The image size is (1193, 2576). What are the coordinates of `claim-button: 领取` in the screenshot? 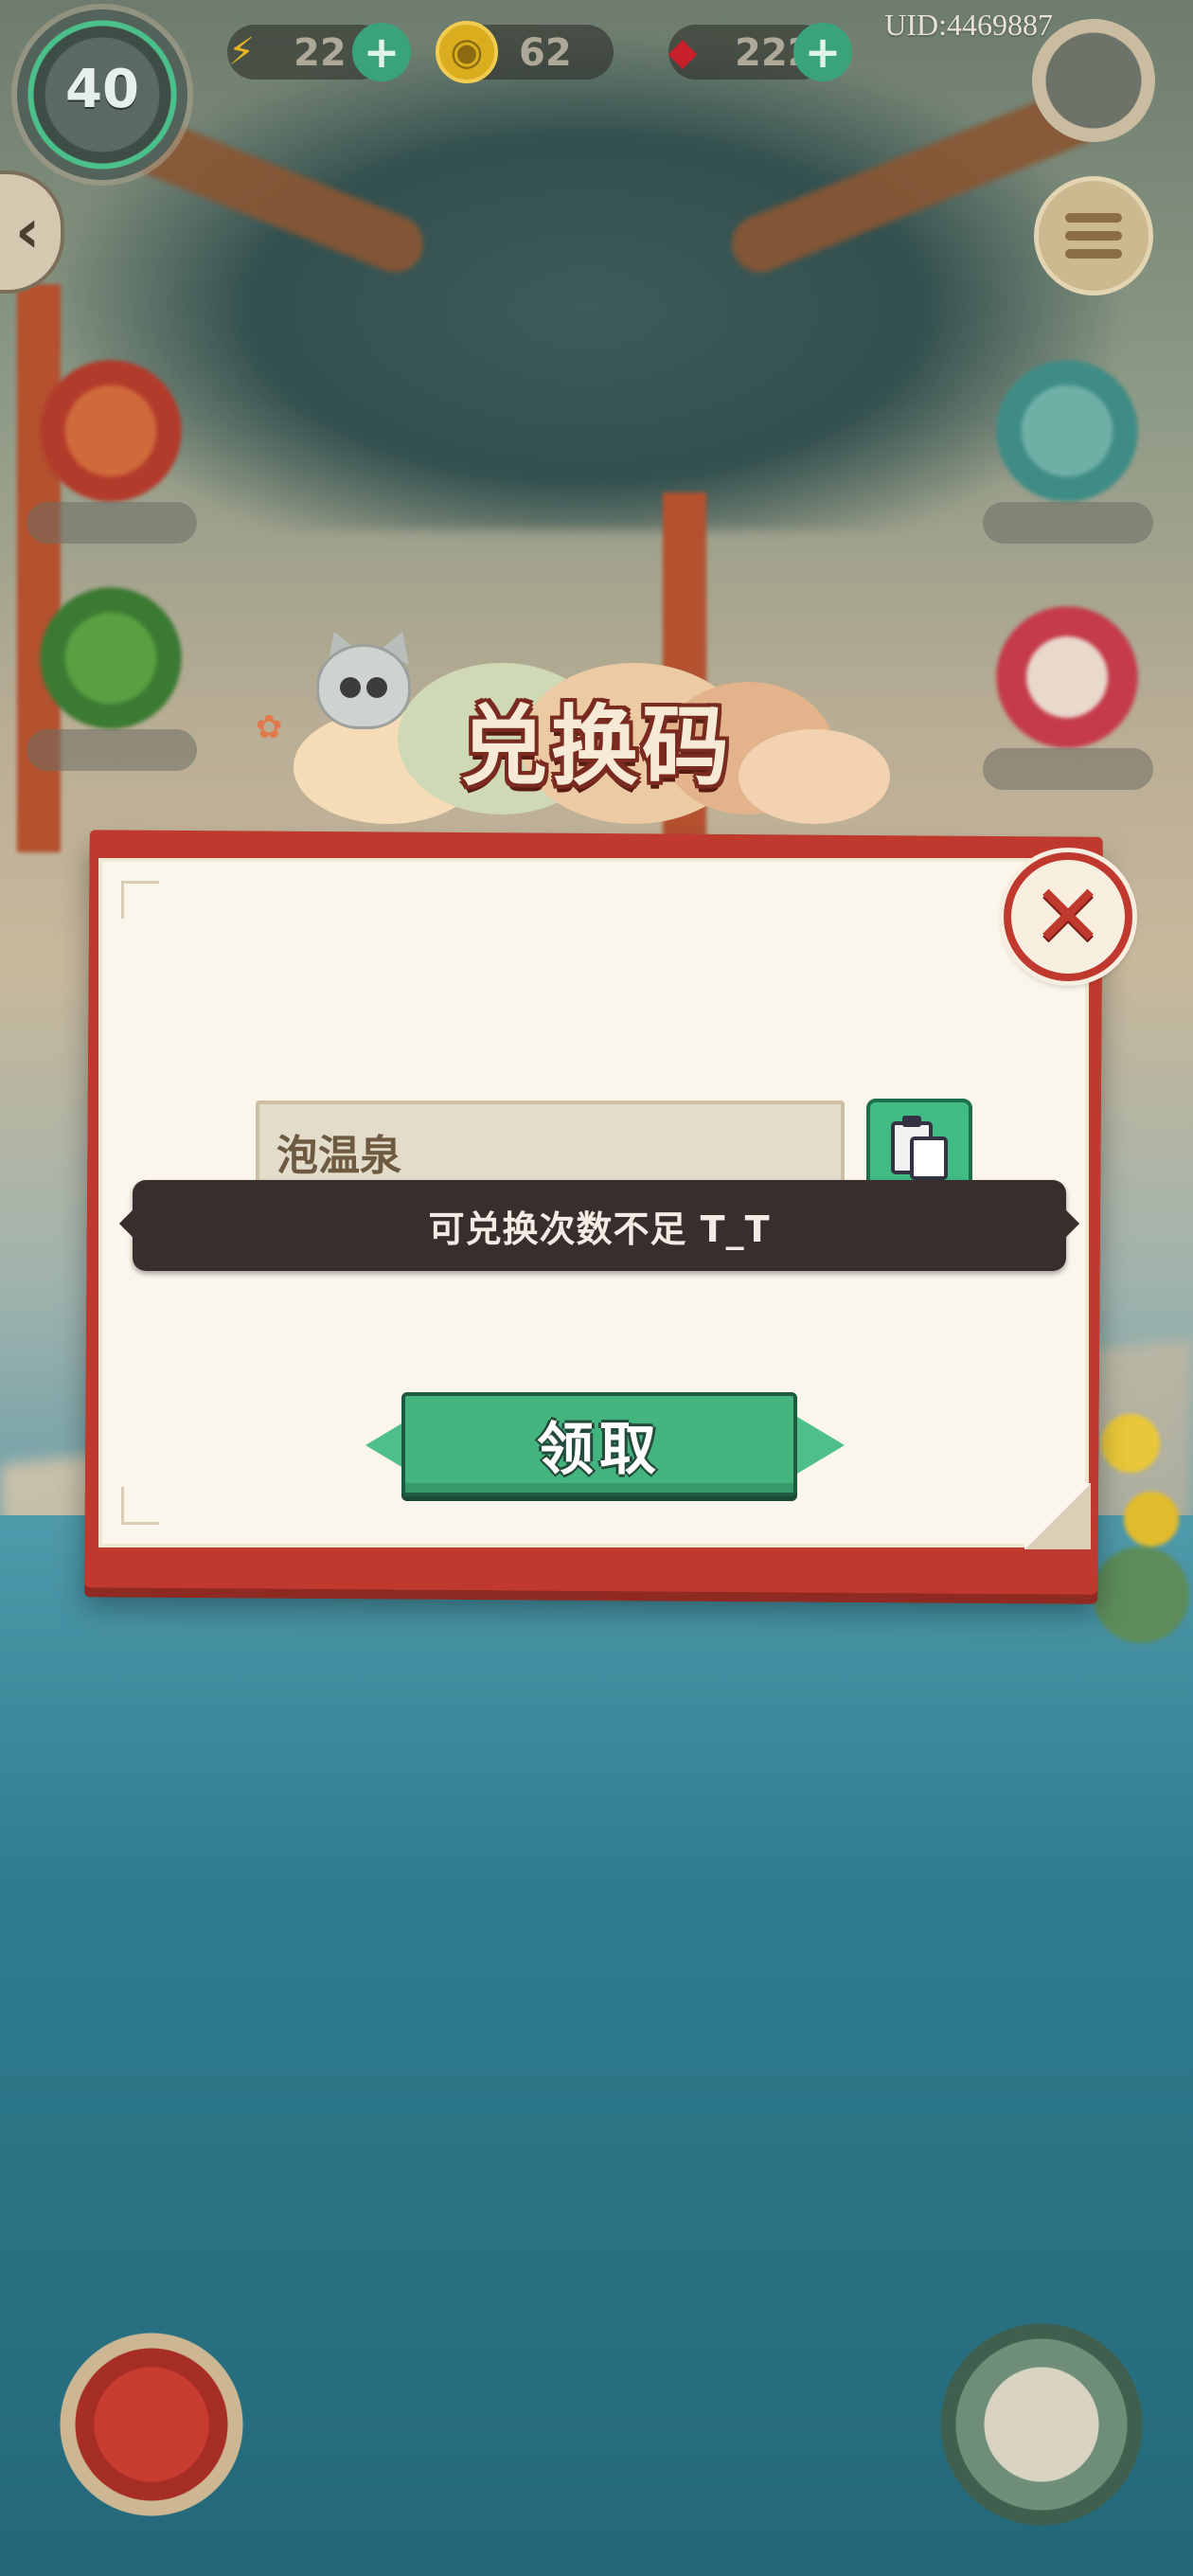 It's located at (599, 1444).